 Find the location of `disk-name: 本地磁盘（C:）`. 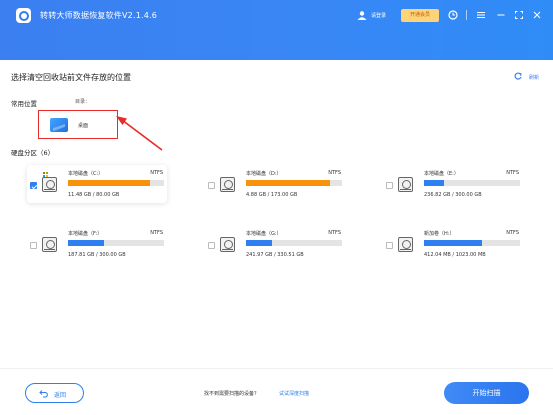

disk-name: 本地磁盘（C:） is located at coordinates (86, 174).